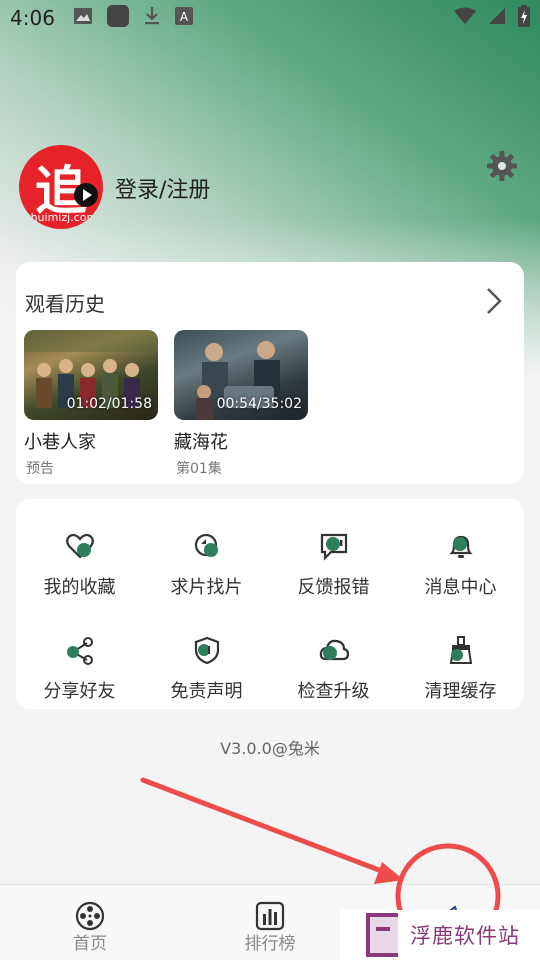 Image resolution: width=540 pixels, height=960 pixels. I want to click on menu-label-share: 分享好友, so click(79, 691).